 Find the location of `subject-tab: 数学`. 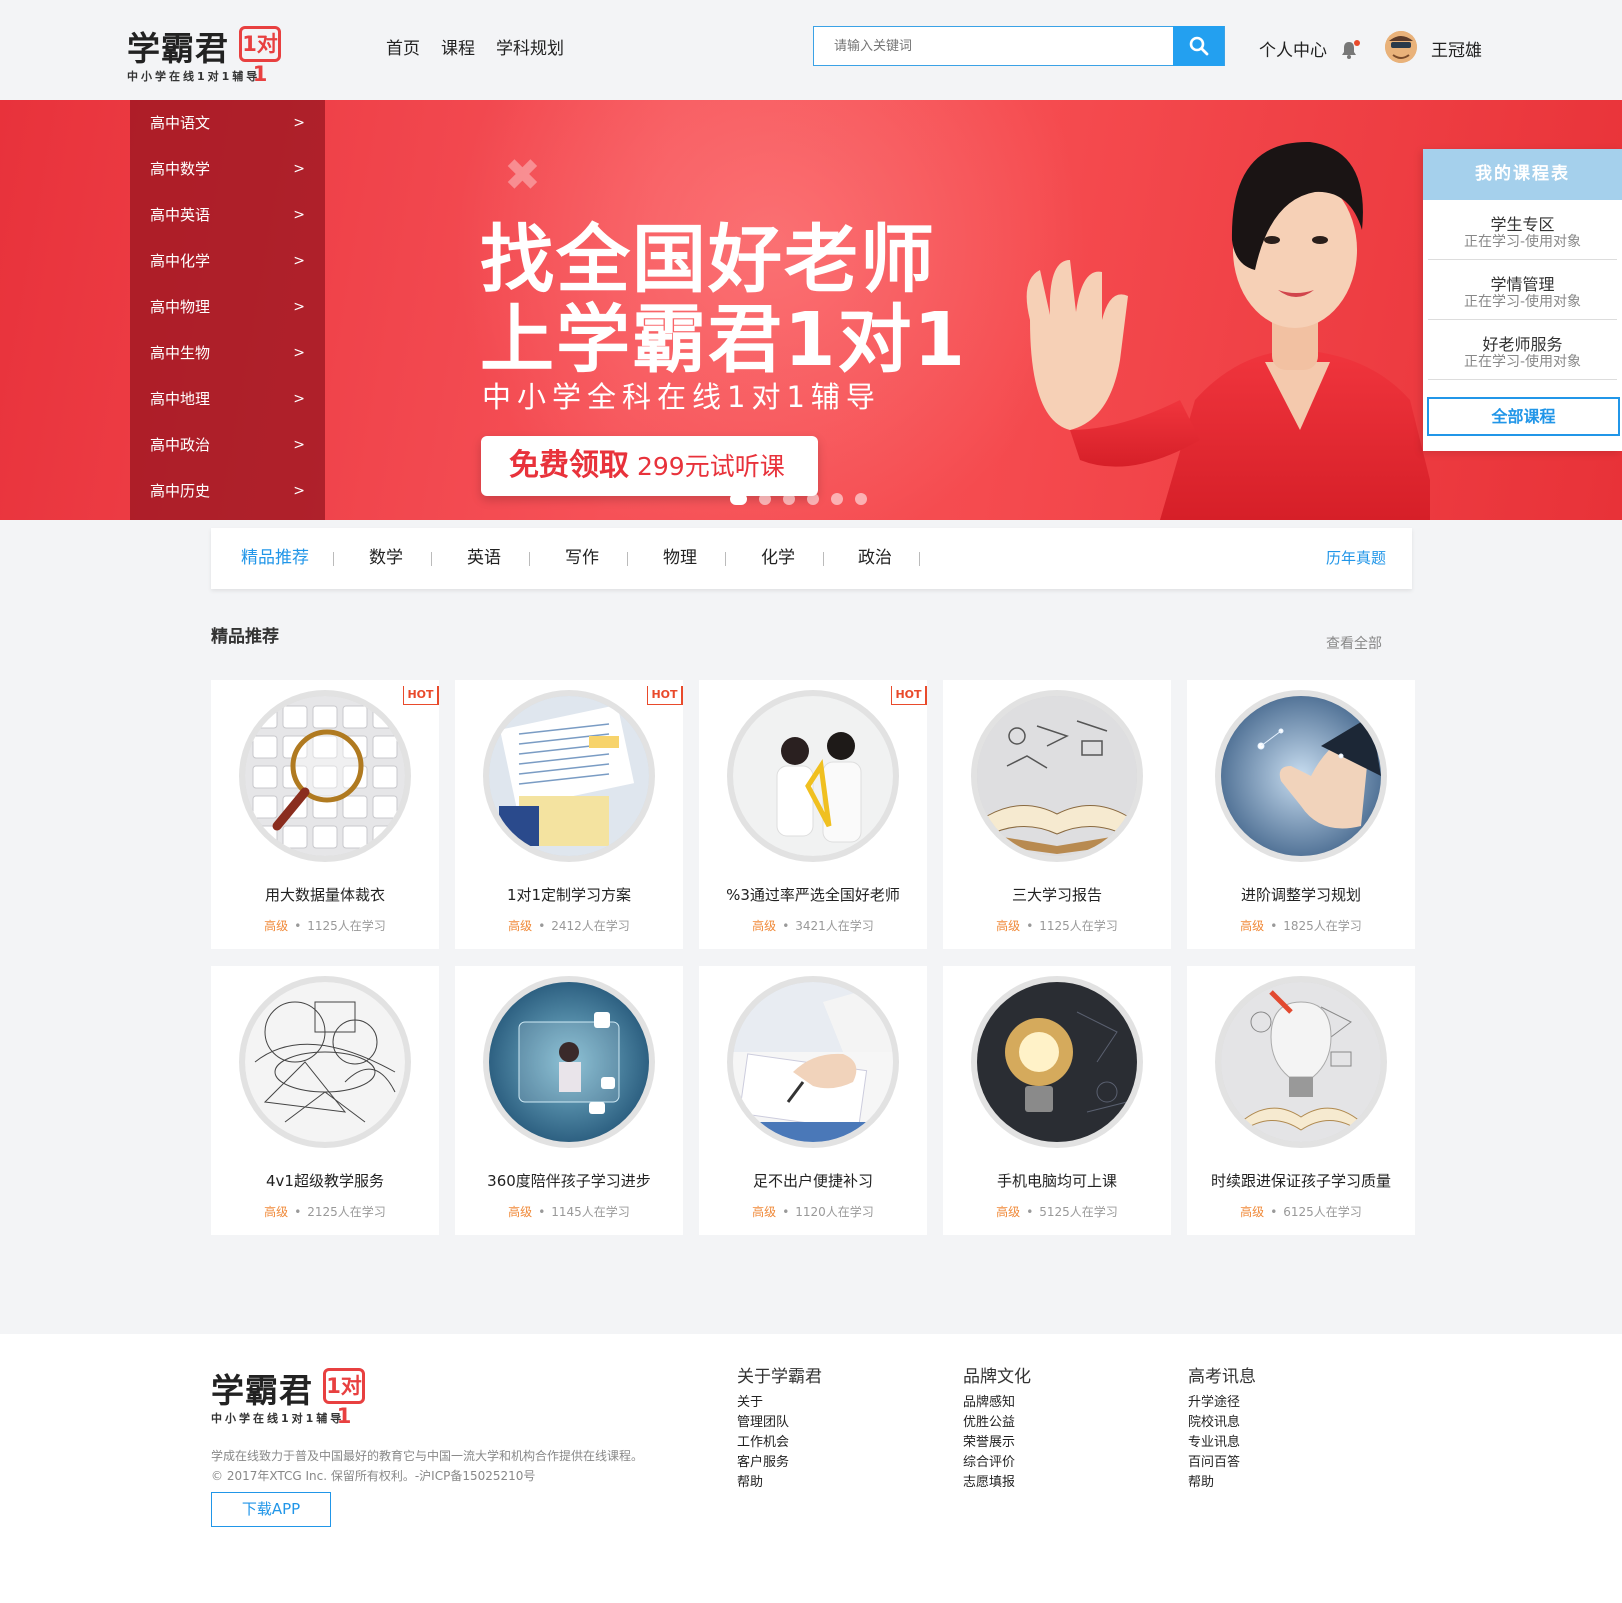

subject-tab: 数学 is located at coordinates (386, 558).